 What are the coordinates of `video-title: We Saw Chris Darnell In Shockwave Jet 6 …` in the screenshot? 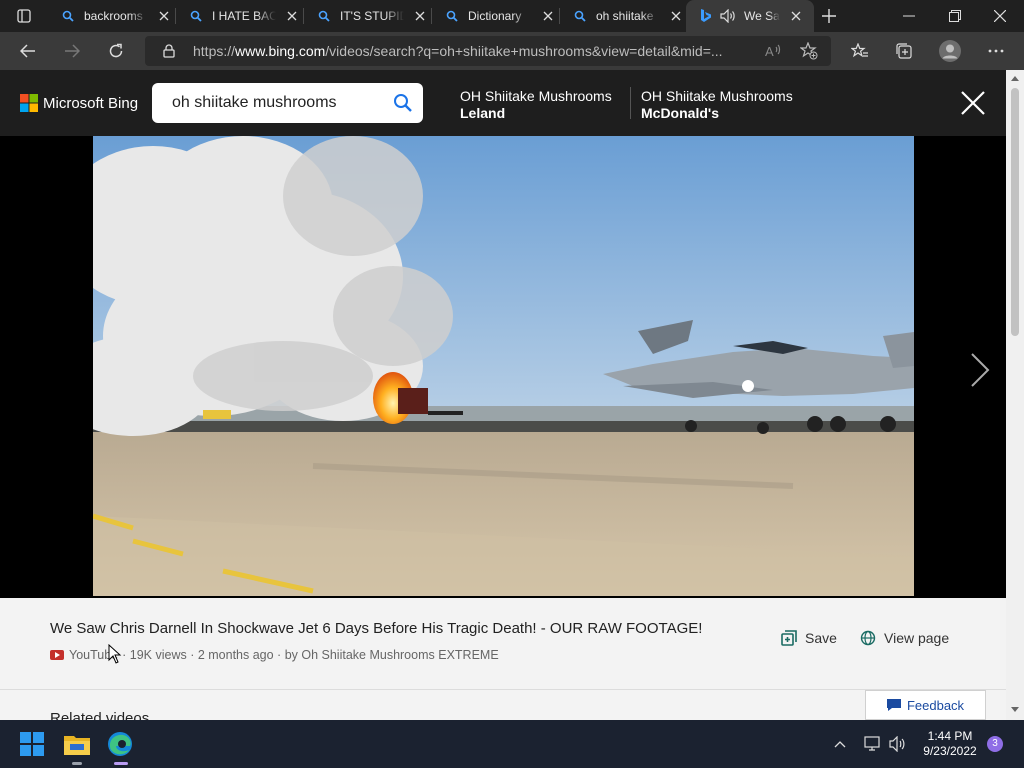 It's located at (376, 628).